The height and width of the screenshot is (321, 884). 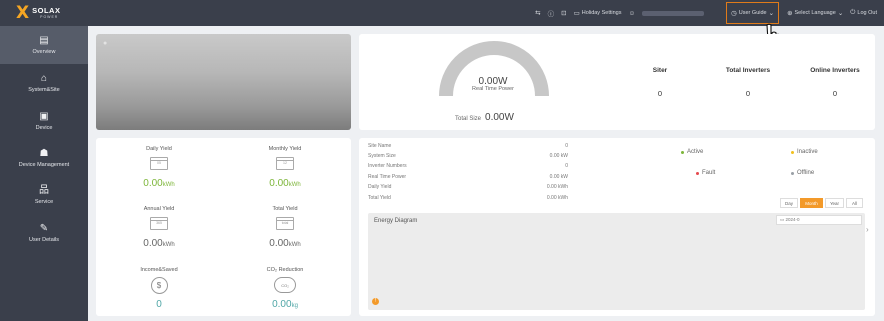 What do you see at coordinates (863, 13) in the screenshot?
I see `logout-button: ⏻ Log Out` at bounding box center [863, 13].